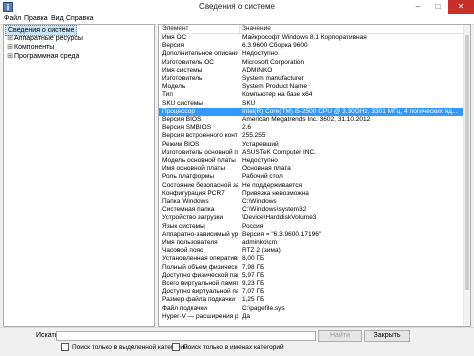 This screenshot has width=474, height=356. What do you see at coordinates (461, 7) in the screenshot?
I see `close-window-button: ✕` at bounding box center [461, 7].